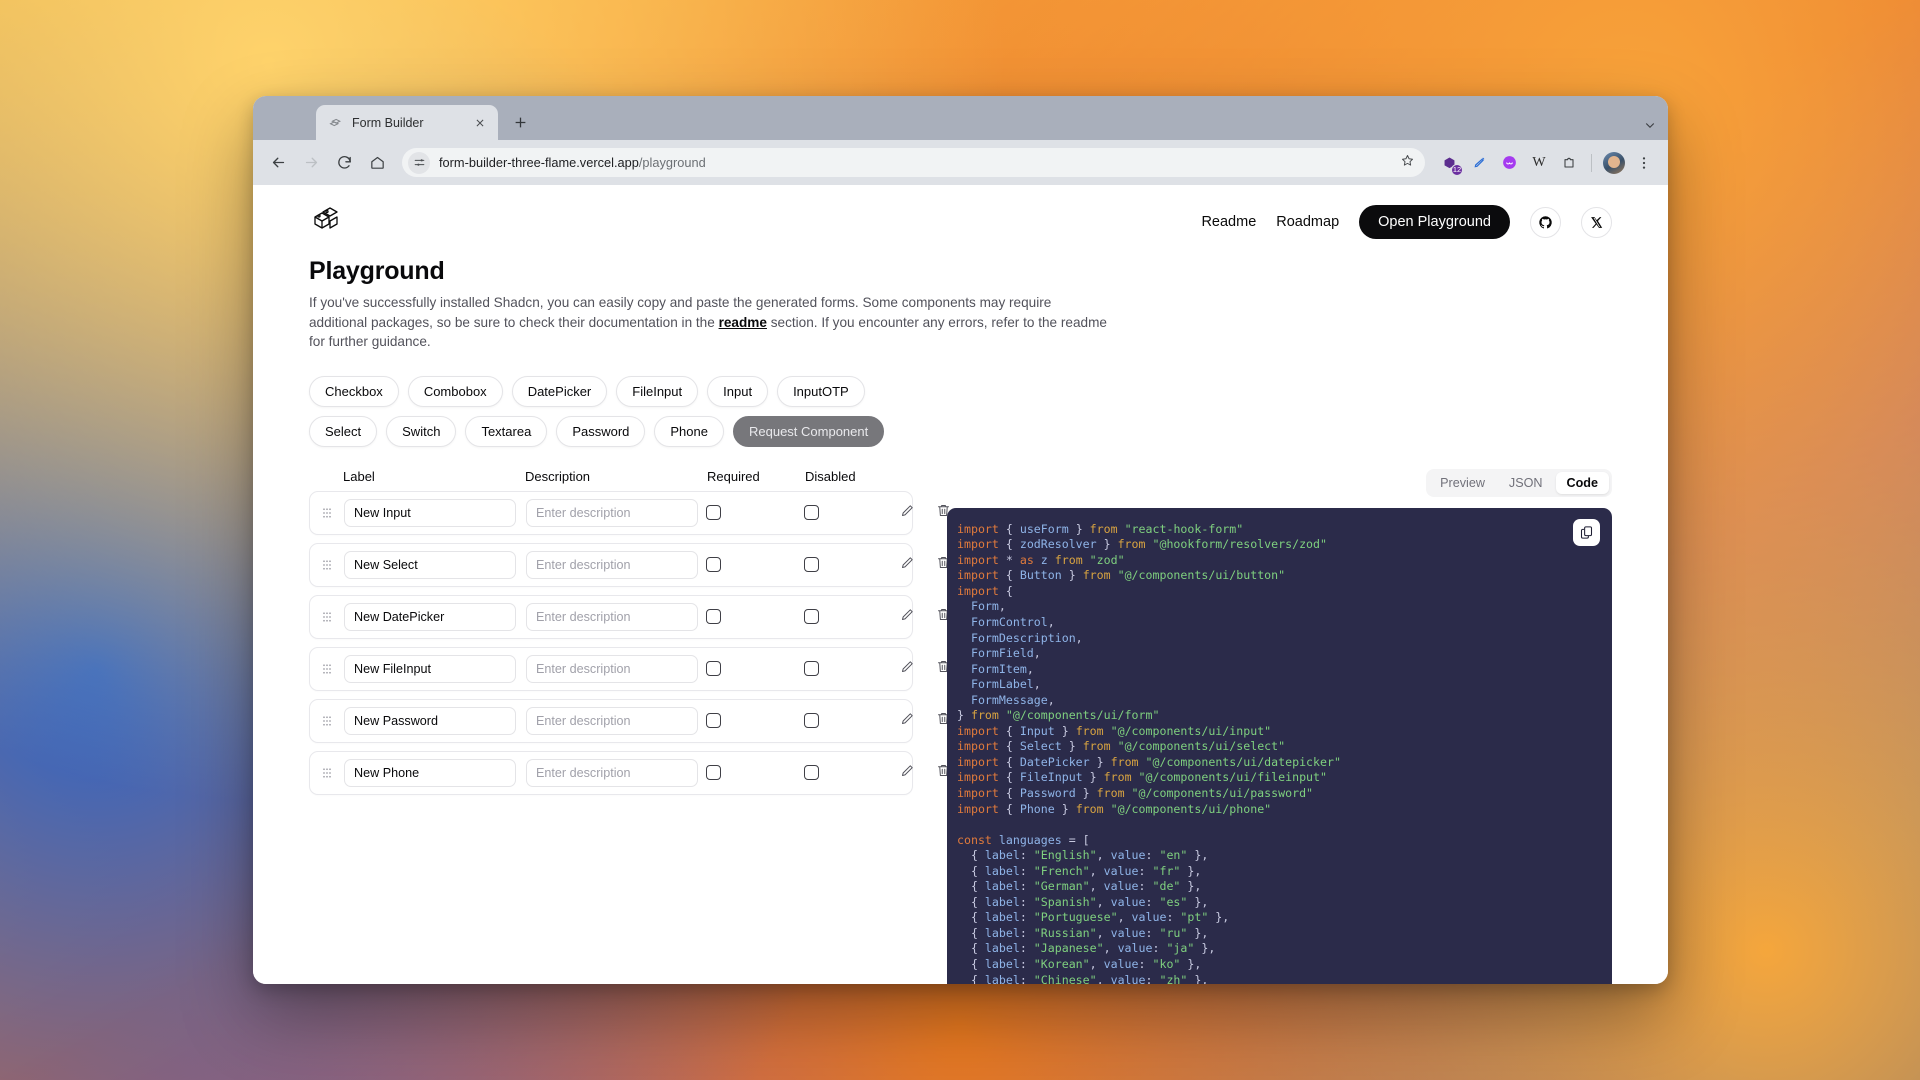  Describe the element at coordinates (1596, 222) in the screenshot. I see `x-twitter-icon` at that location.